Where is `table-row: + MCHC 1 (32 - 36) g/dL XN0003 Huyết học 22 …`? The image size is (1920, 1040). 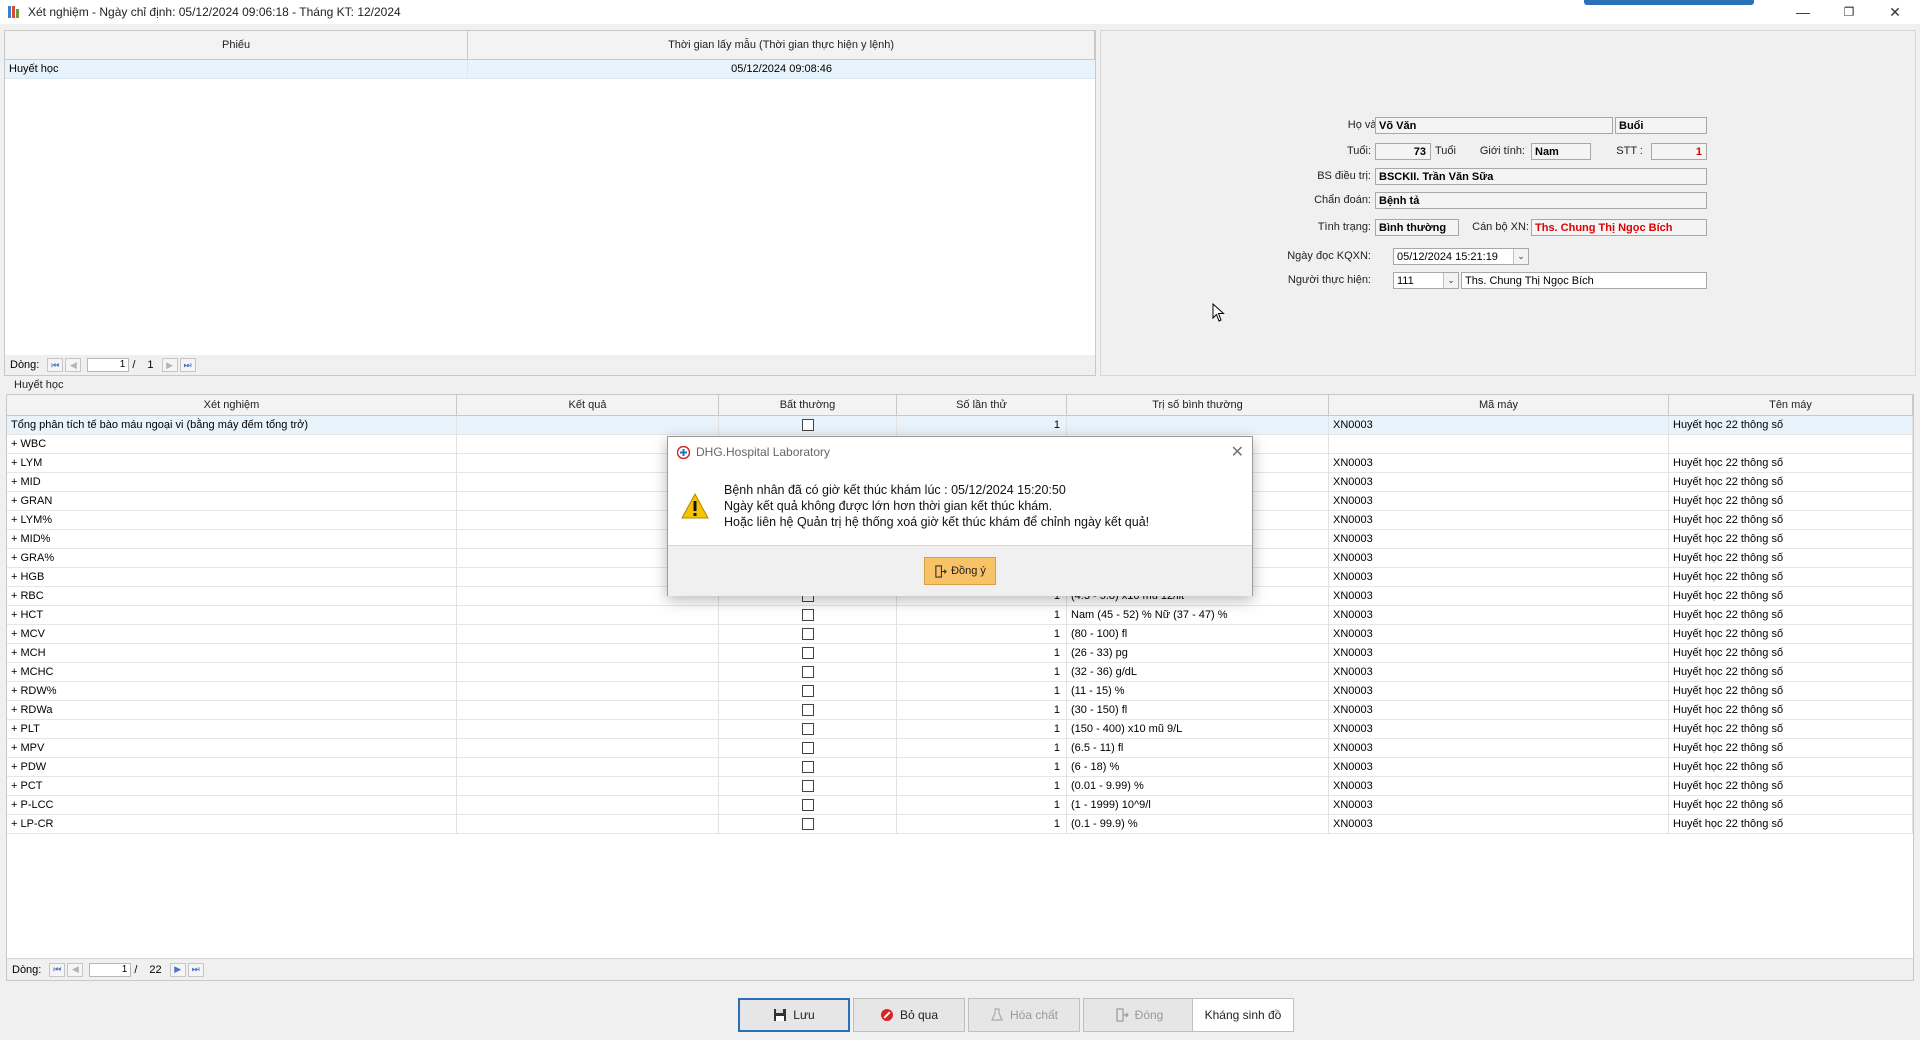 table-row: + MCHC 1 (32 - 36) g/dL XN0003 Huyết học 22 … is located at coordinates (960, 672).